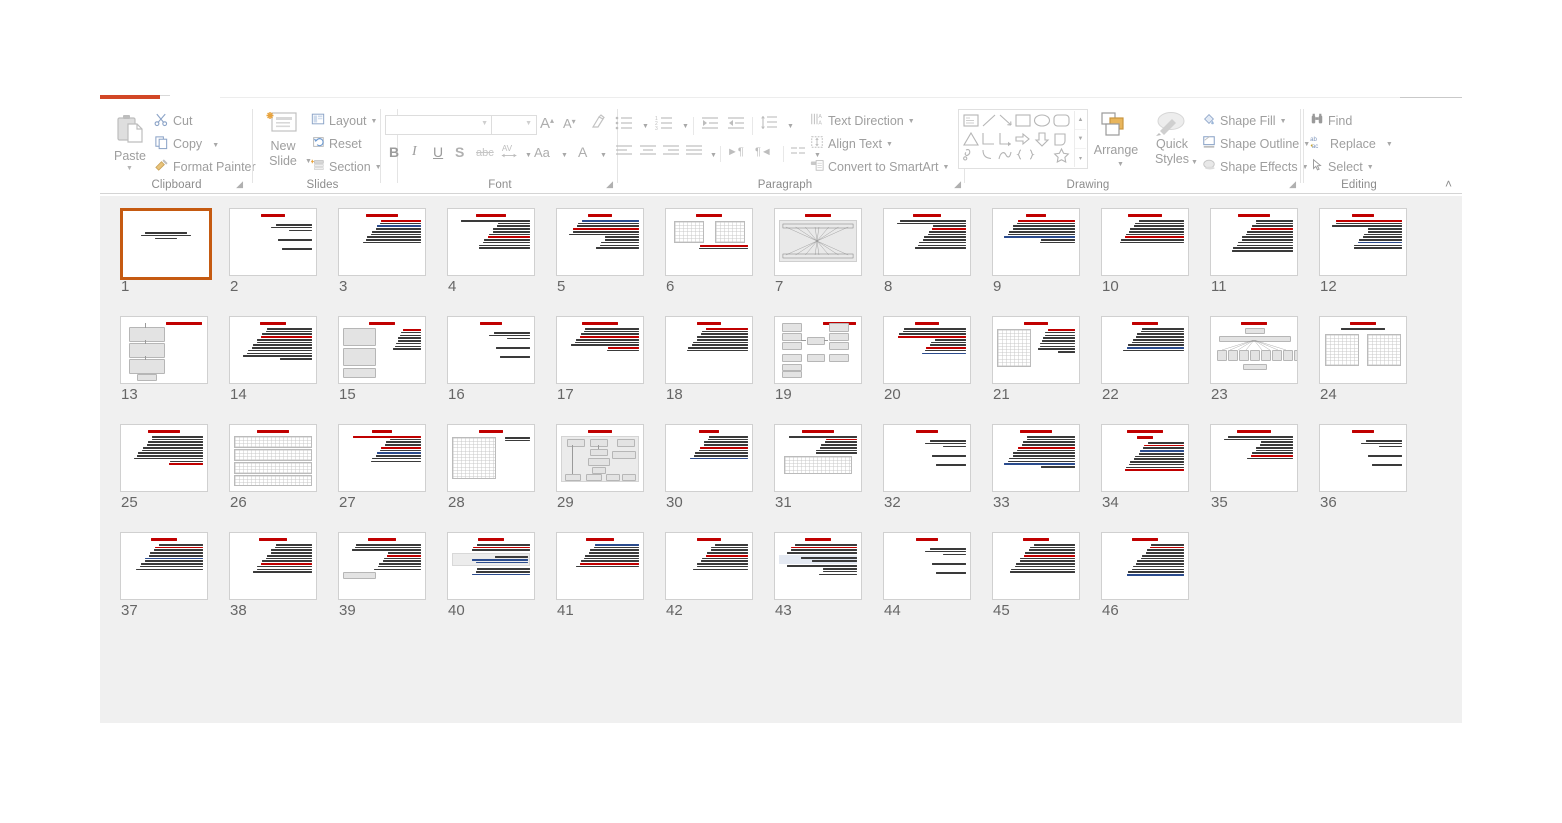  I want to click on slide-thumbnail-31: 31, so click(828, 478).